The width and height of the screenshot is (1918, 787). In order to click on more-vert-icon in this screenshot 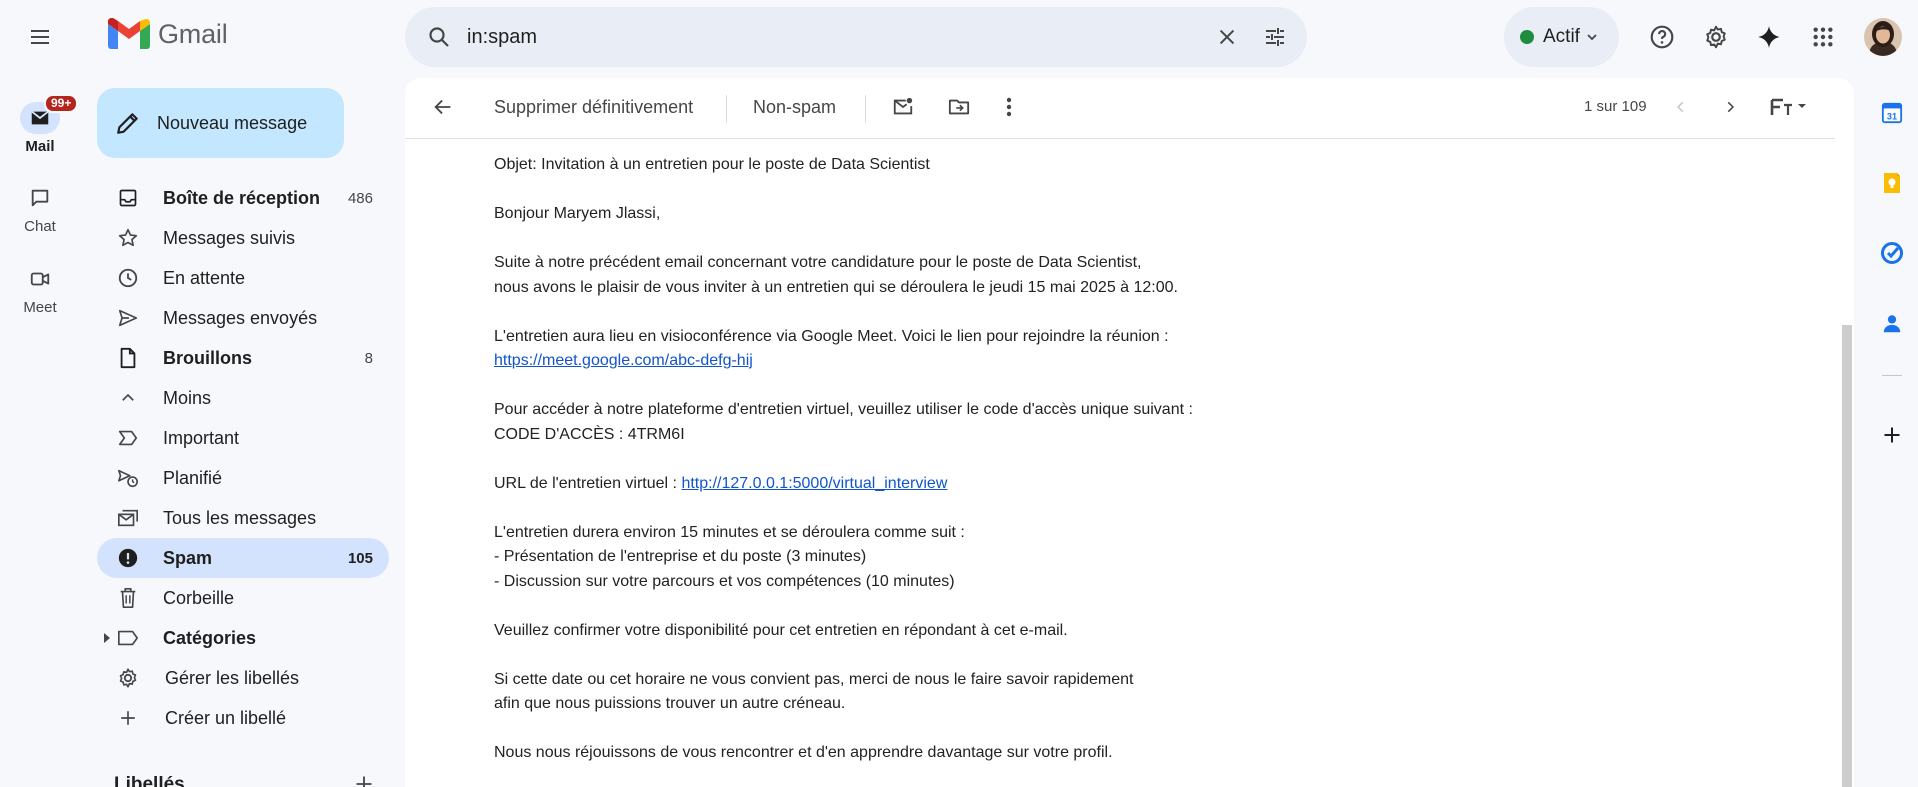, I will do `click(1009, 107)`.